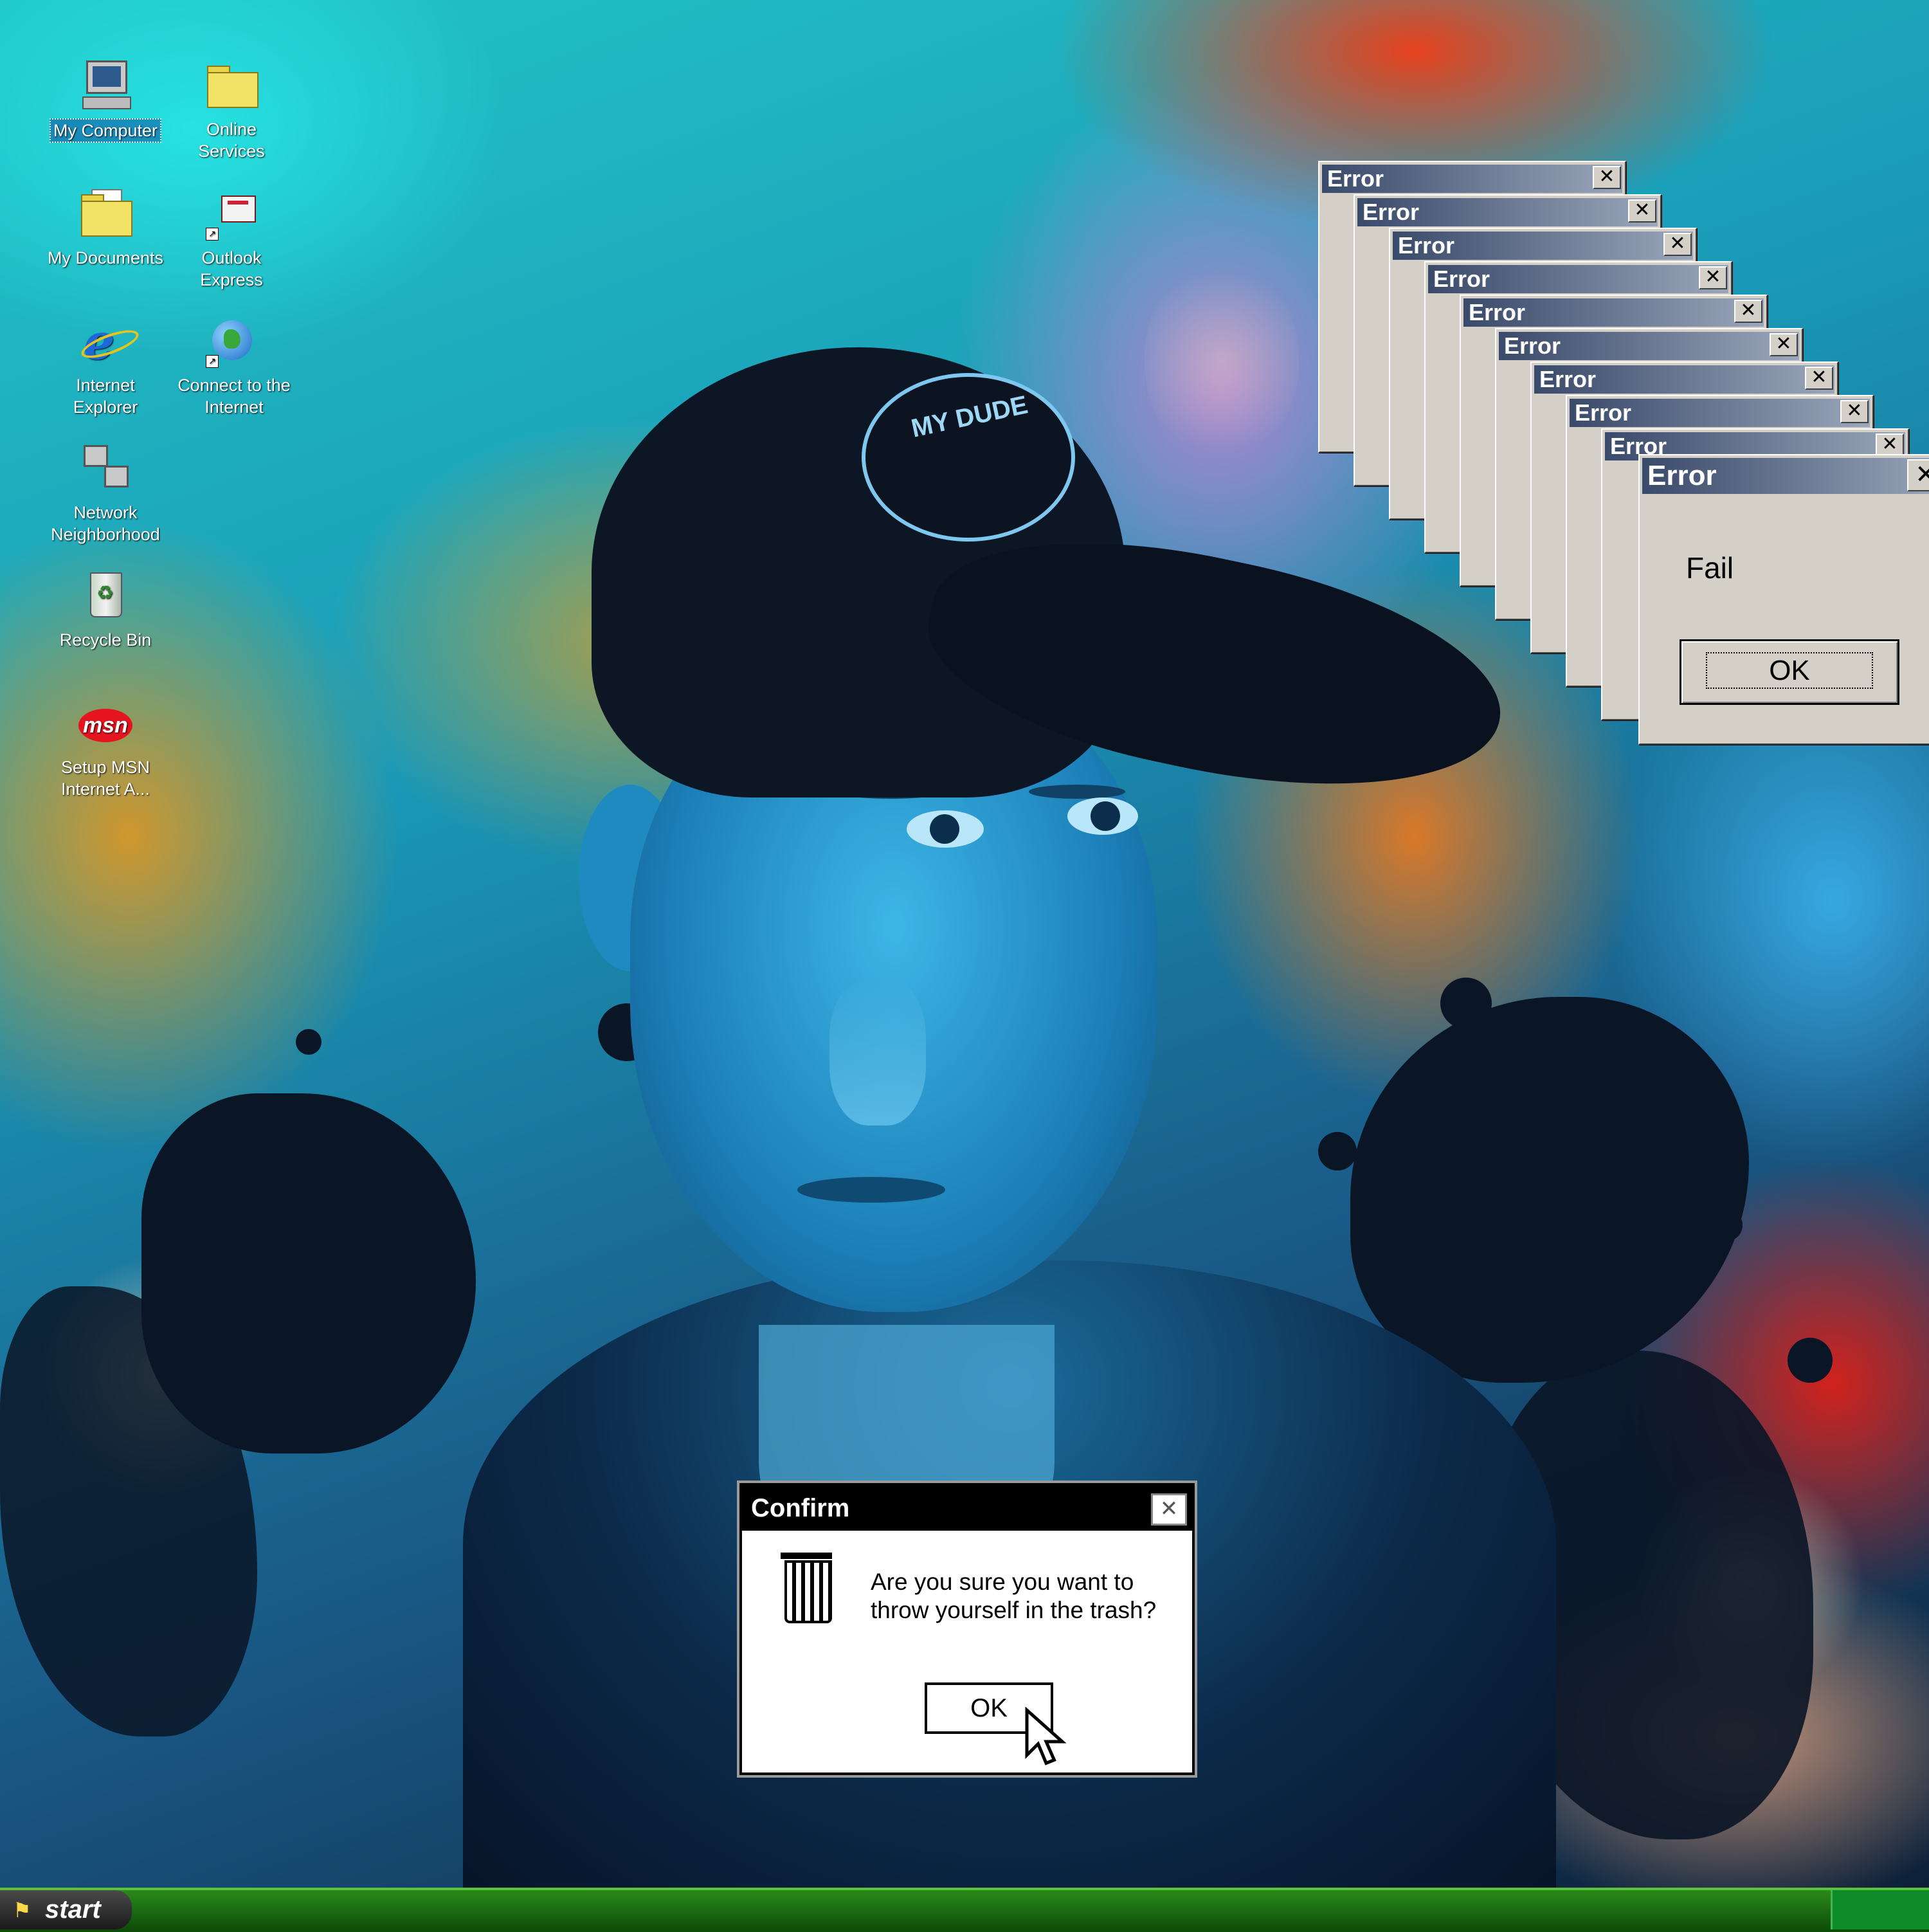 The image size is (1929, 1932). I want to click on msn-icon: msn, so click(106, 724).